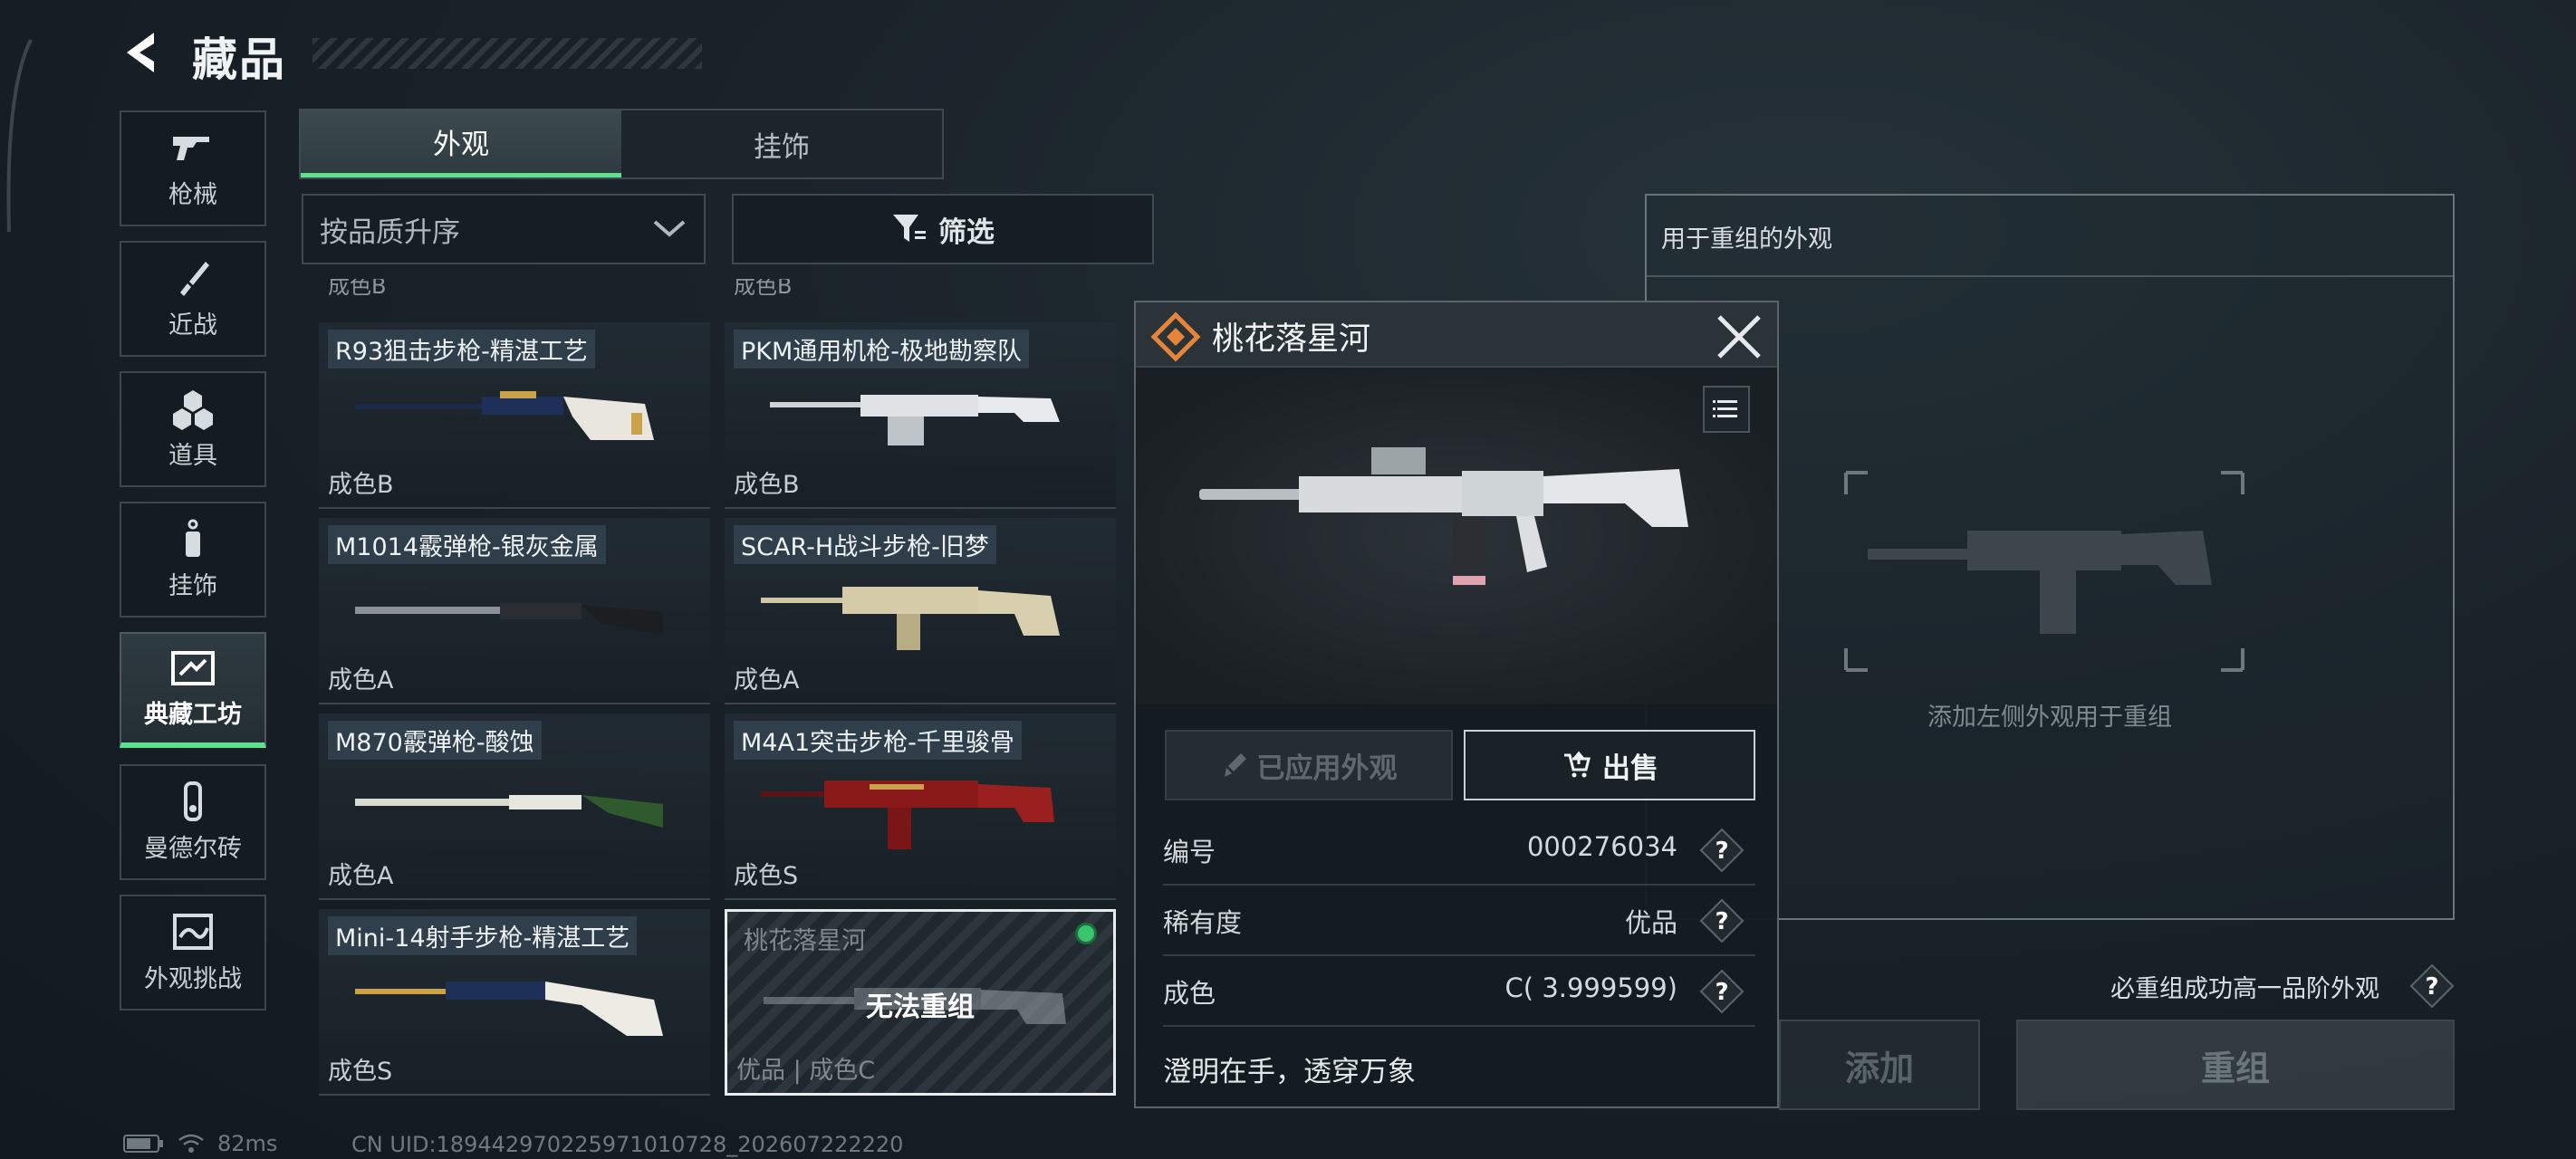 The image size is (2576, 1159). I want to click on gun-icon, so click(191, 148).